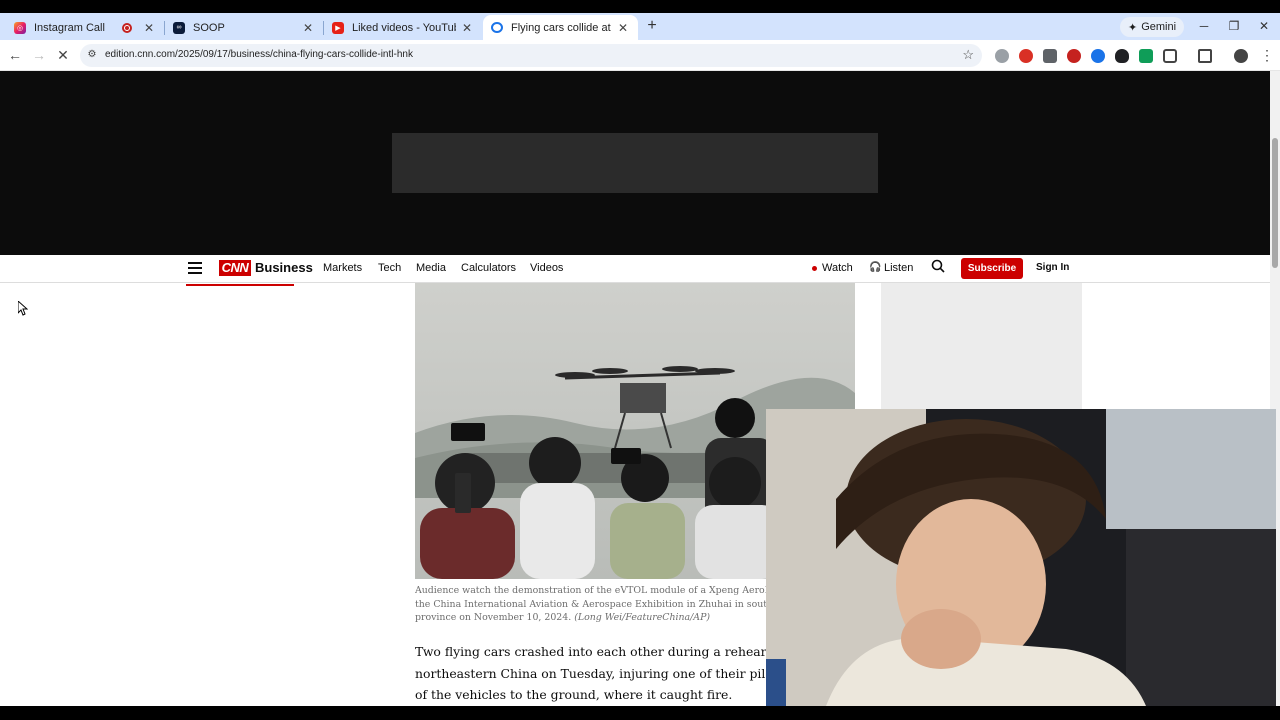 This screenshot has height=720, width=1280. Describe the element at coordinates (1170, 56) in the screenshot. I see `puzzle-icon` at that location.